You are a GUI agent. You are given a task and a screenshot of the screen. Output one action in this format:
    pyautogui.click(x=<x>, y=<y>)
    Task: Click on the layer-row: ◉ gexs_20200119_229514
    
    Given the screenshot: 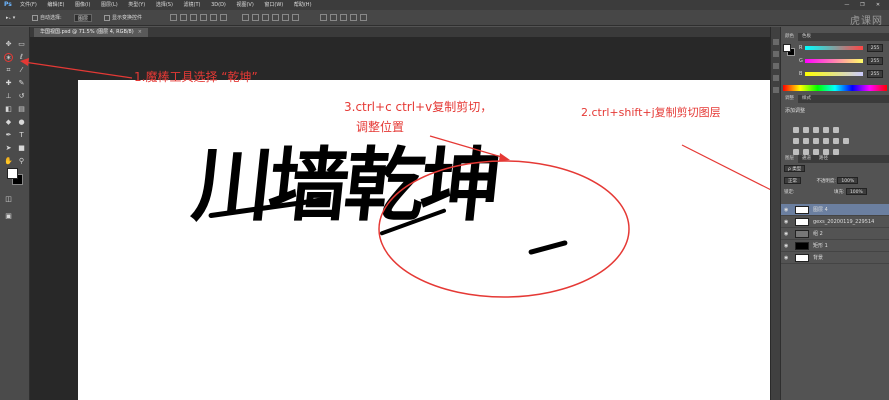 What is the action you would take?
    pyautogui.click(x=835, y=222)
    